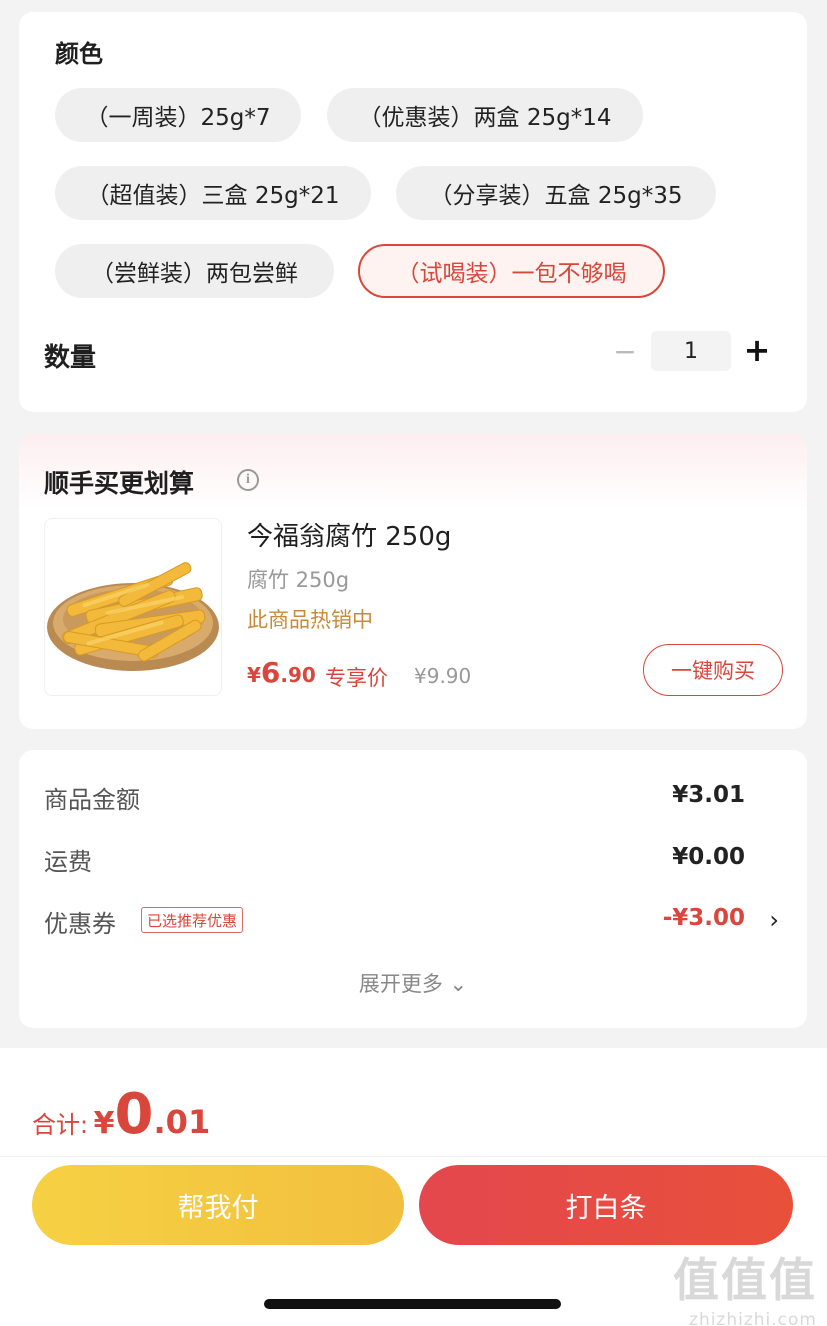 This screenshot has height=1326, width=827. What do you see at coordinates (104, 1123) in the screenshot?
I see `total-currency: ¥` at bounding box center [104, 1123].